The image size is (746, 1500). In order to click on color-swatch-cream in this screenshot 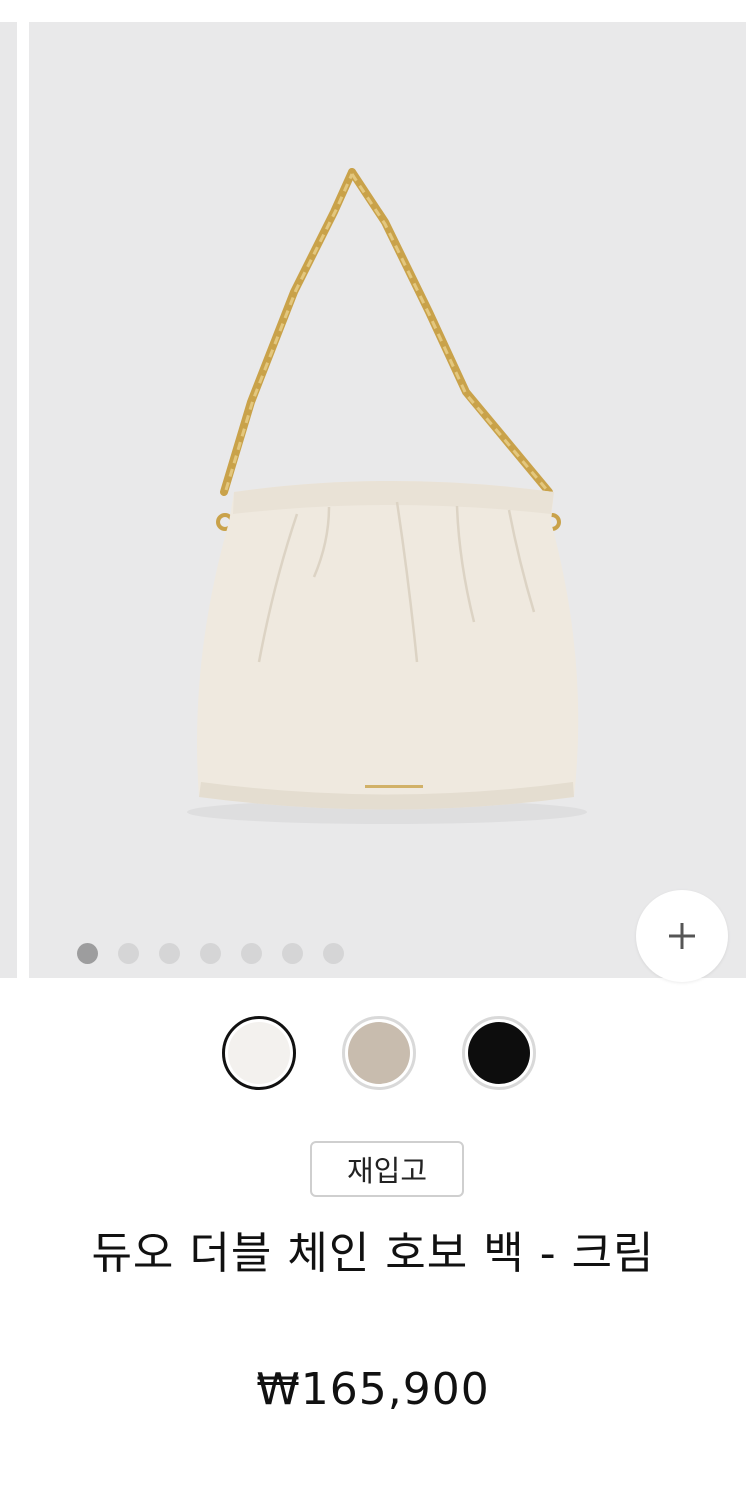, I will do `click(259, 1053)`.